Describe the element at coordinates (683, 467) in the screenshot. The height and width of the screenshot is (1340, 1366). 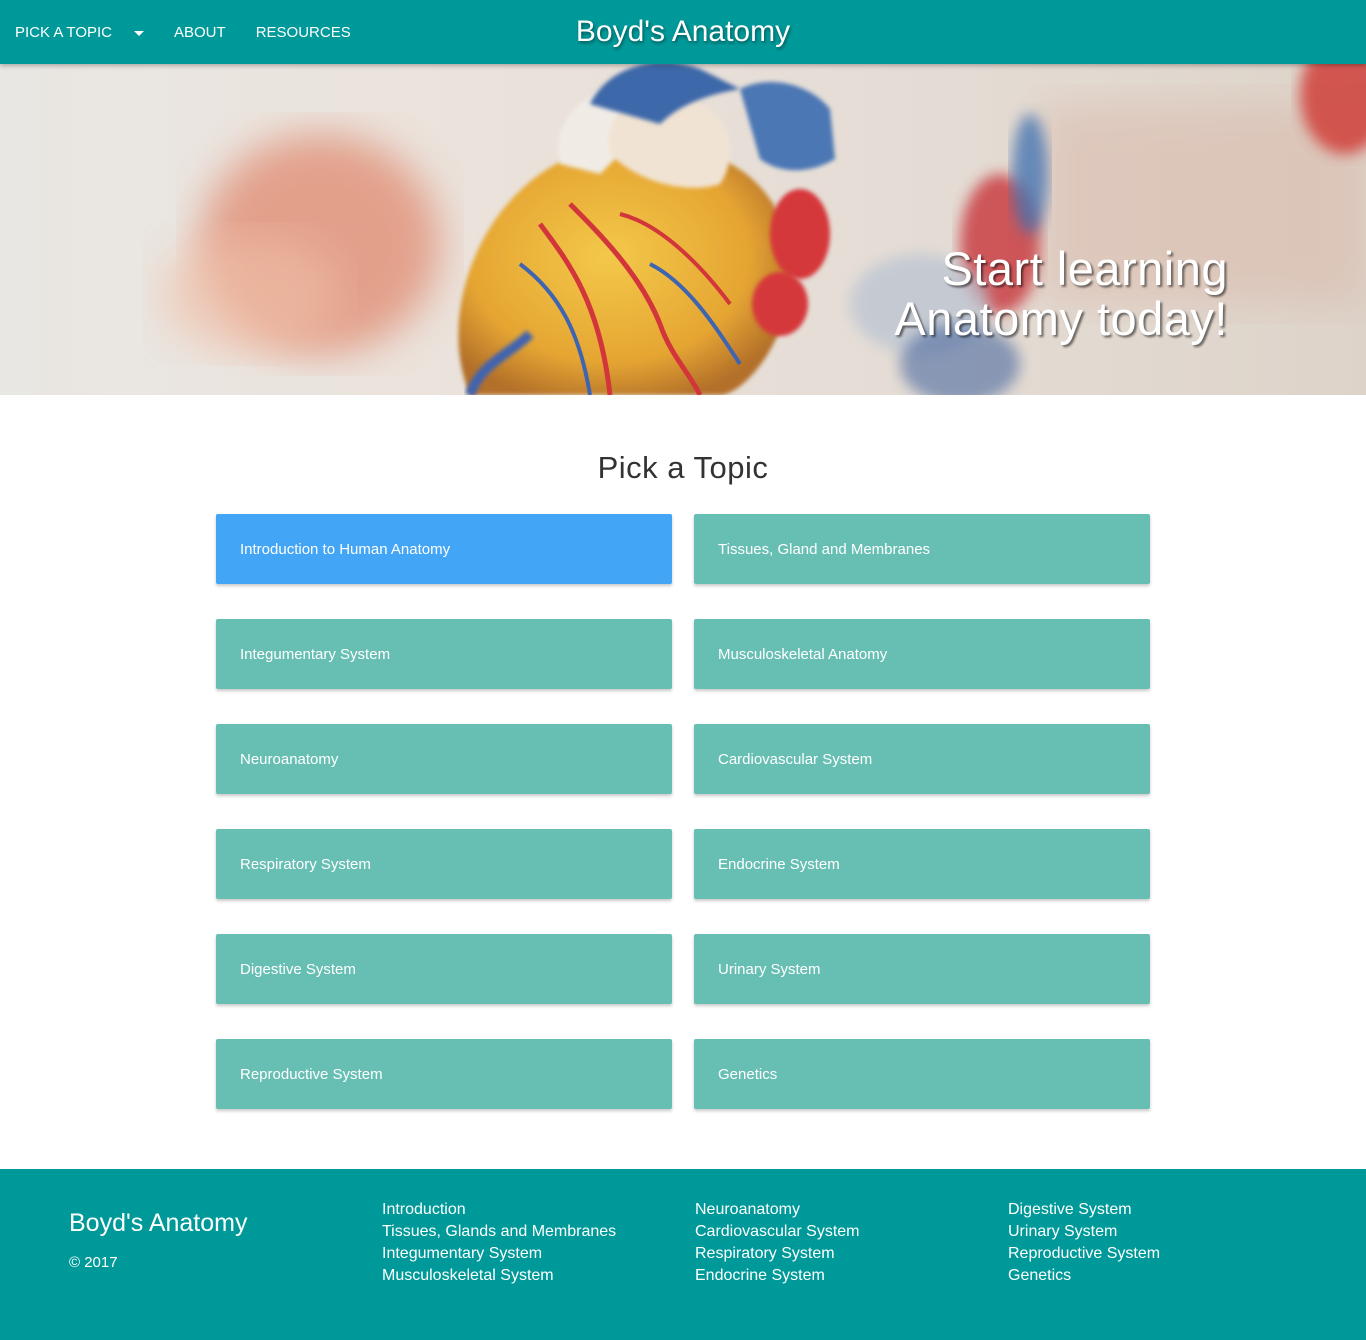
I see `section-title: Pick a Topic` at that location.